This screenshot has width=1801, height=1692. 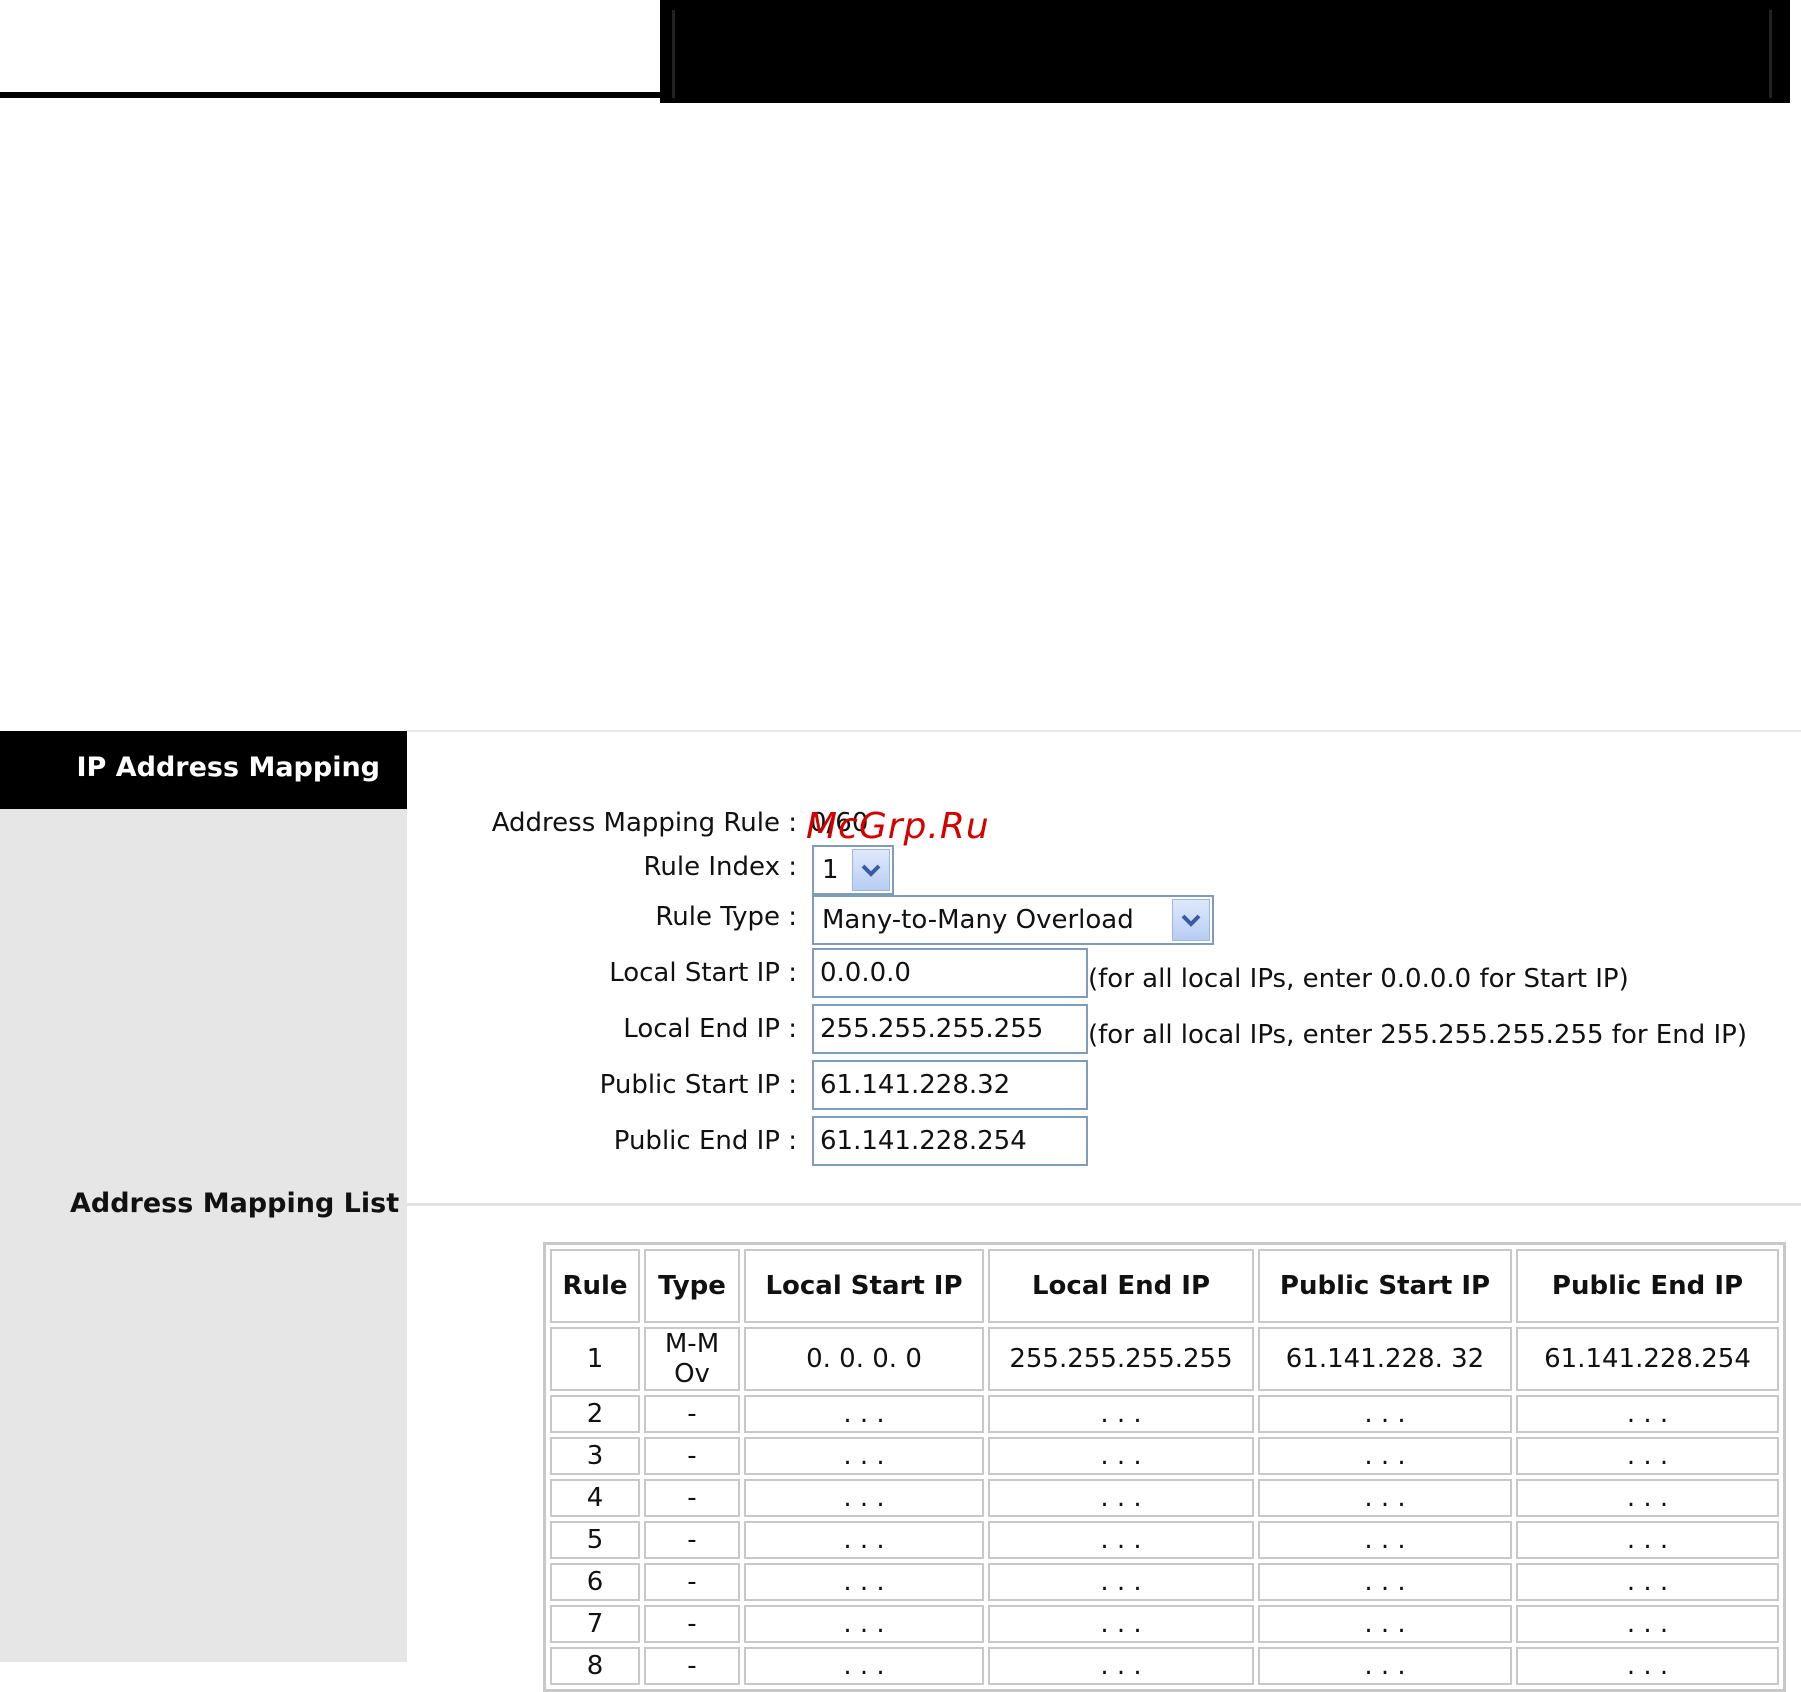 What do you see at coordinates (1121, 1286) in the screenshot?
I see `column-header-local-end-ip: Local End IP` at bounding box center [1121, 1286].